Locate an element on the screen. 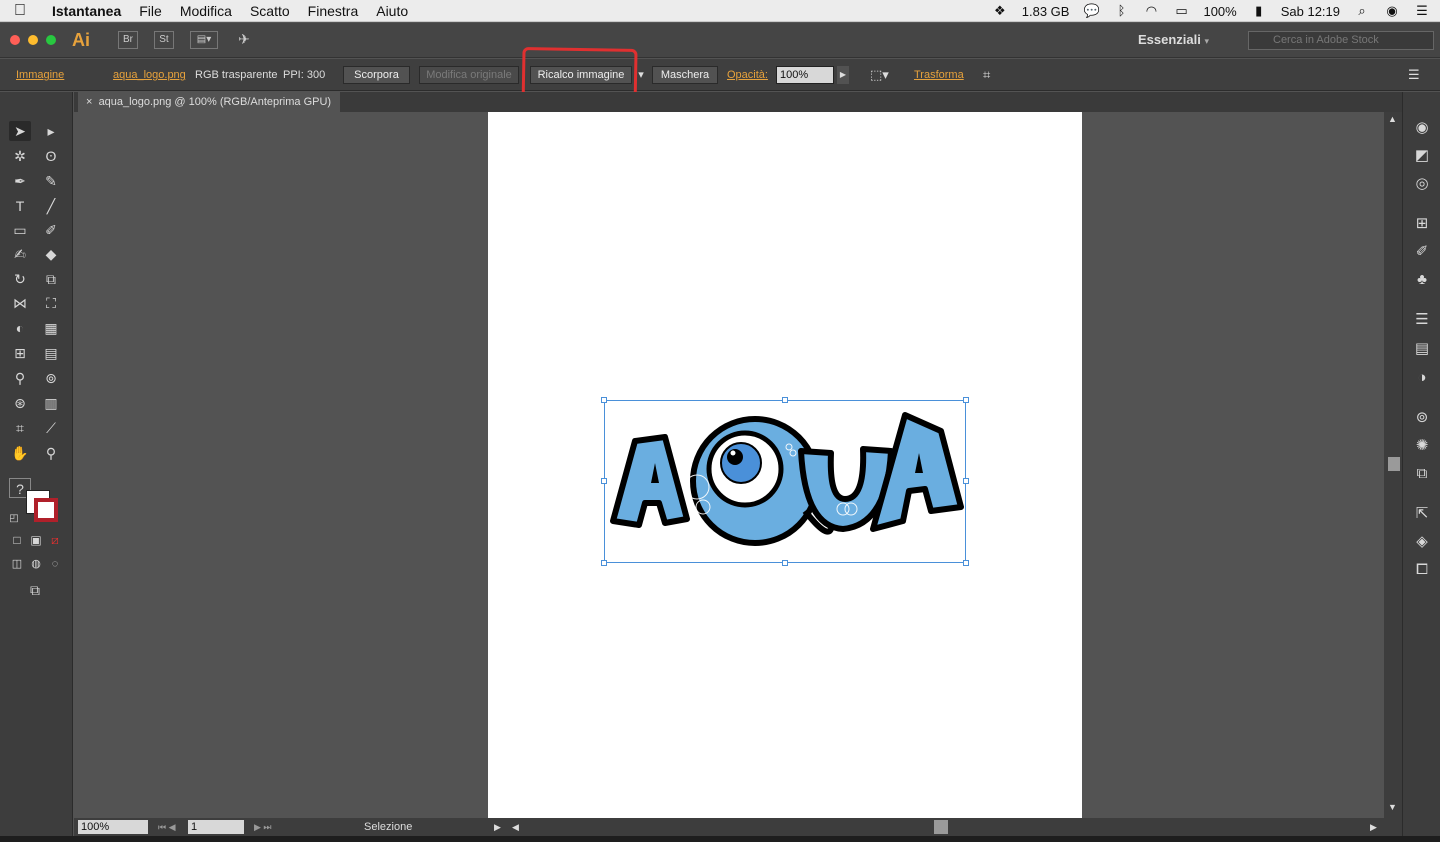 The width and height of the screenshot is (1440, 842). horizontal-scroll-thumb is located at coordinates (941, 827).